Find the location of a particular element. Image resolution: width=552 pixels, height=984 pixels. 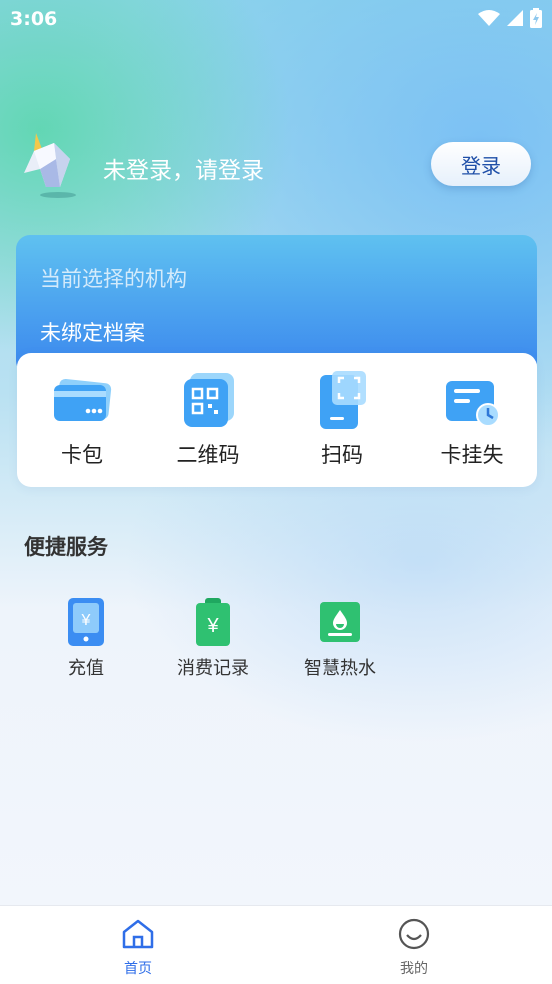

services-title: 便捷服务 is located at coordinates (66, 547).